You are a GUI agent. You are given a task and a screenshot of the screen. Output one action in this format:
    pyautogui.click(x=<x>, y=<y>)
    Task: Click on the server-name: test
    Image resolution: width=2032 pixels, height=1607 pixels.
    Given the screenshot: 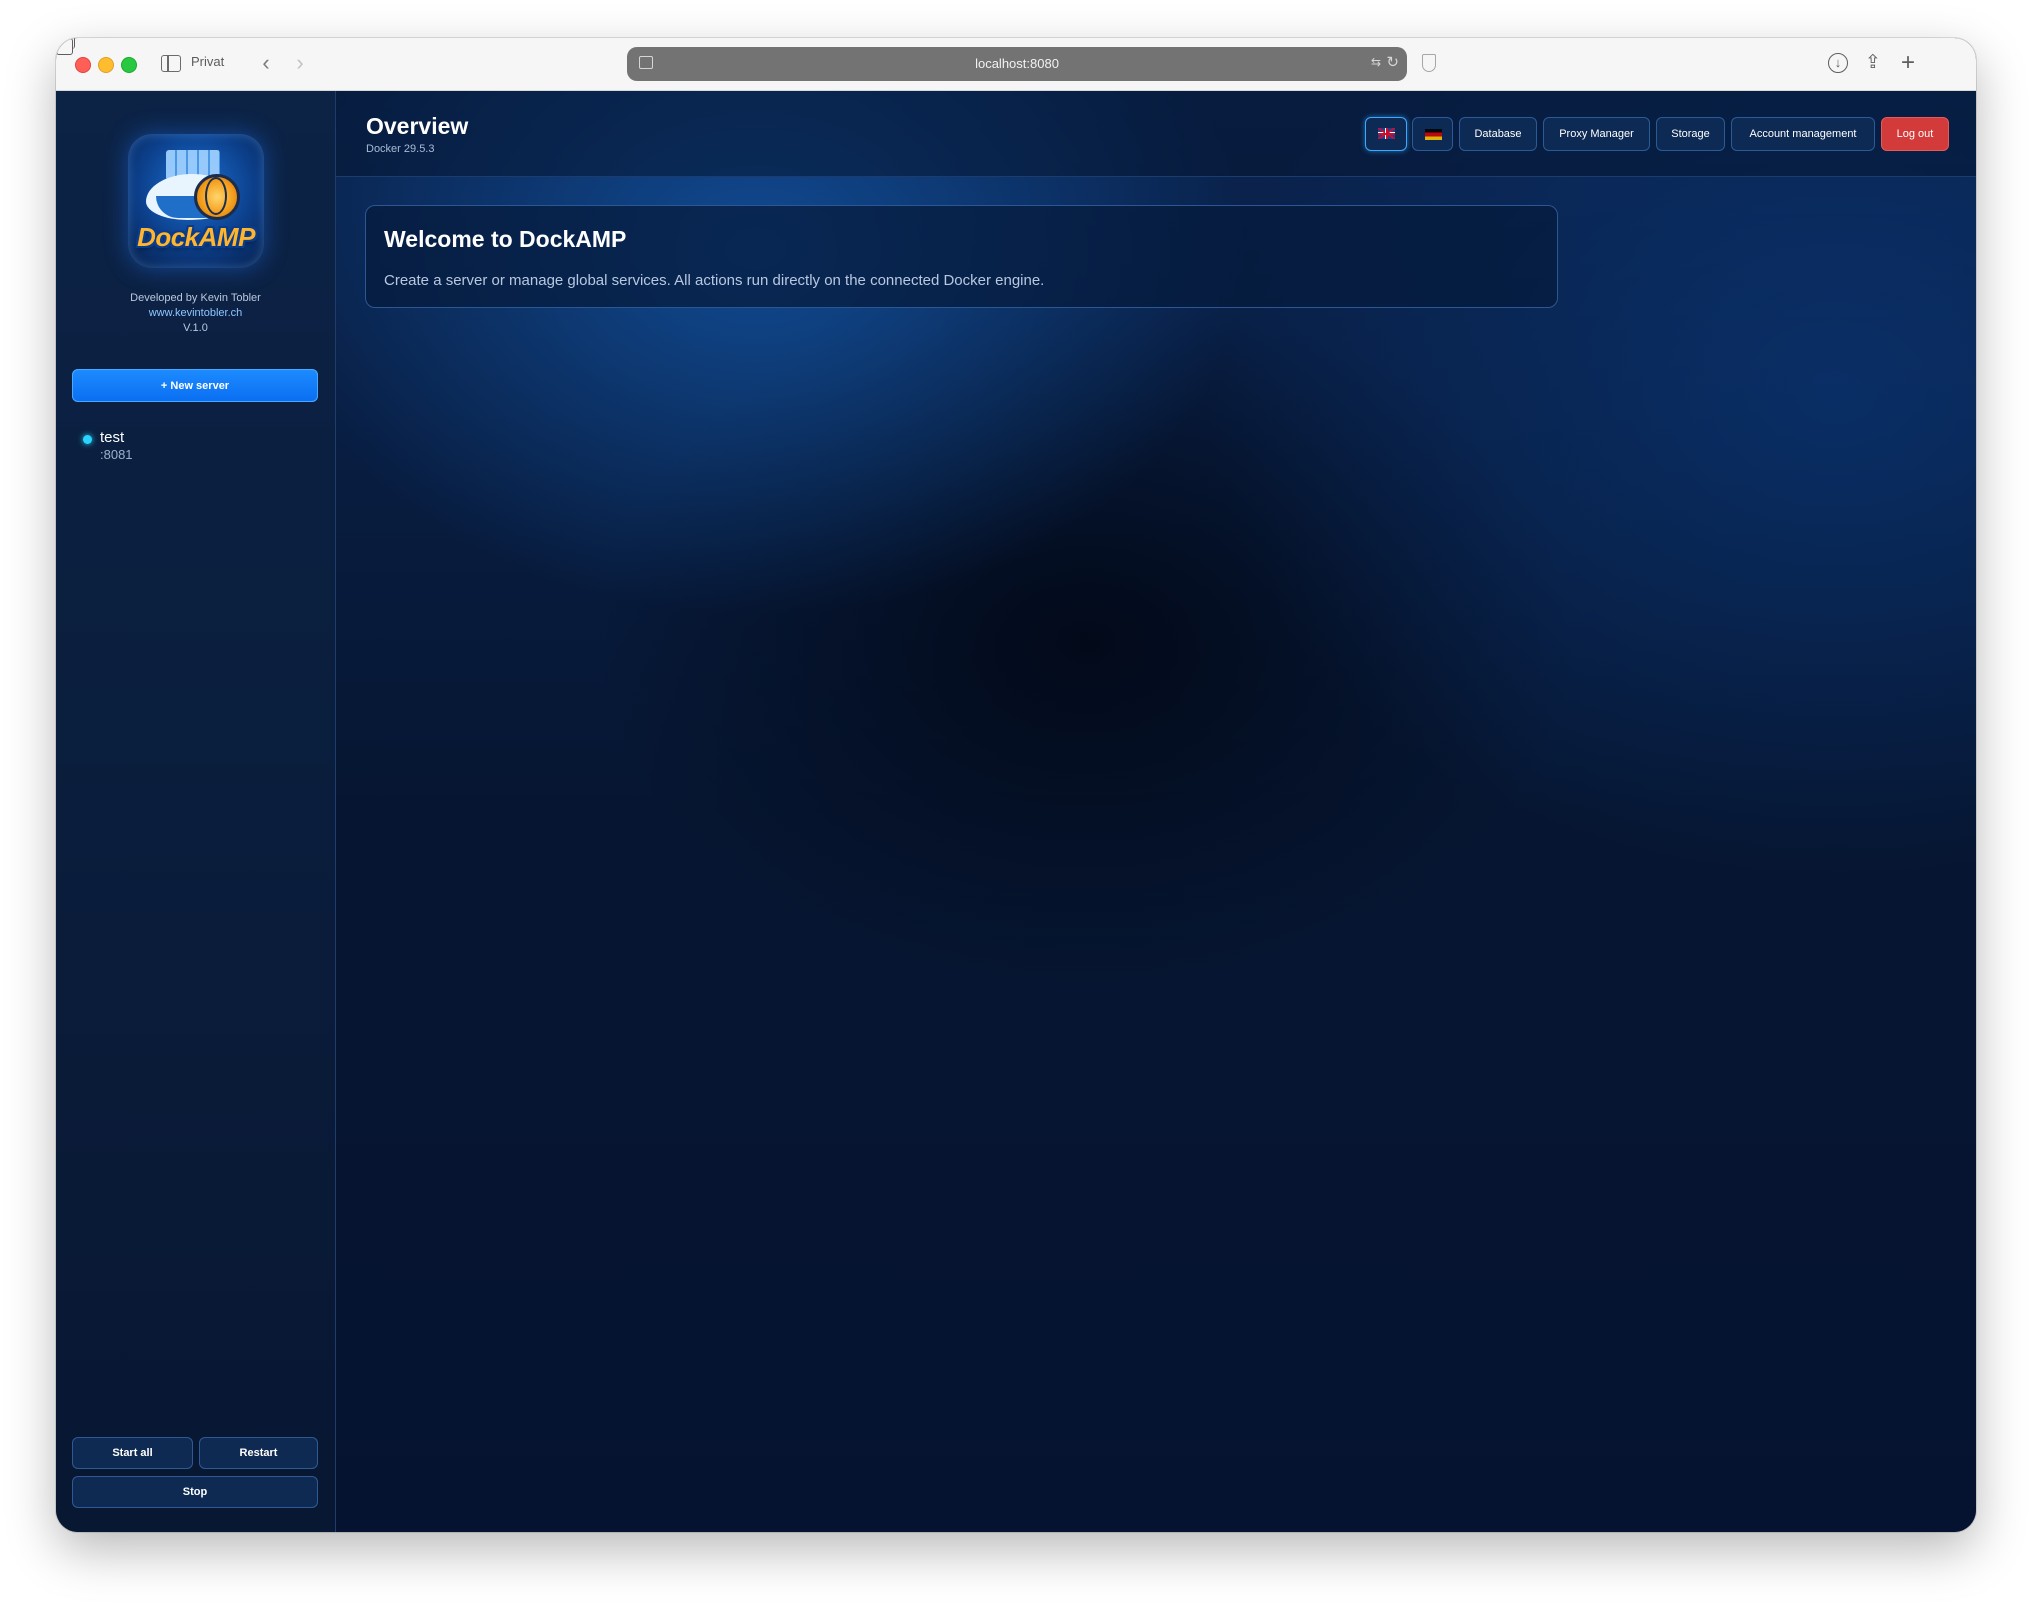 What is the action you would take?
    pyautogui.click(x=112, y=437)
    